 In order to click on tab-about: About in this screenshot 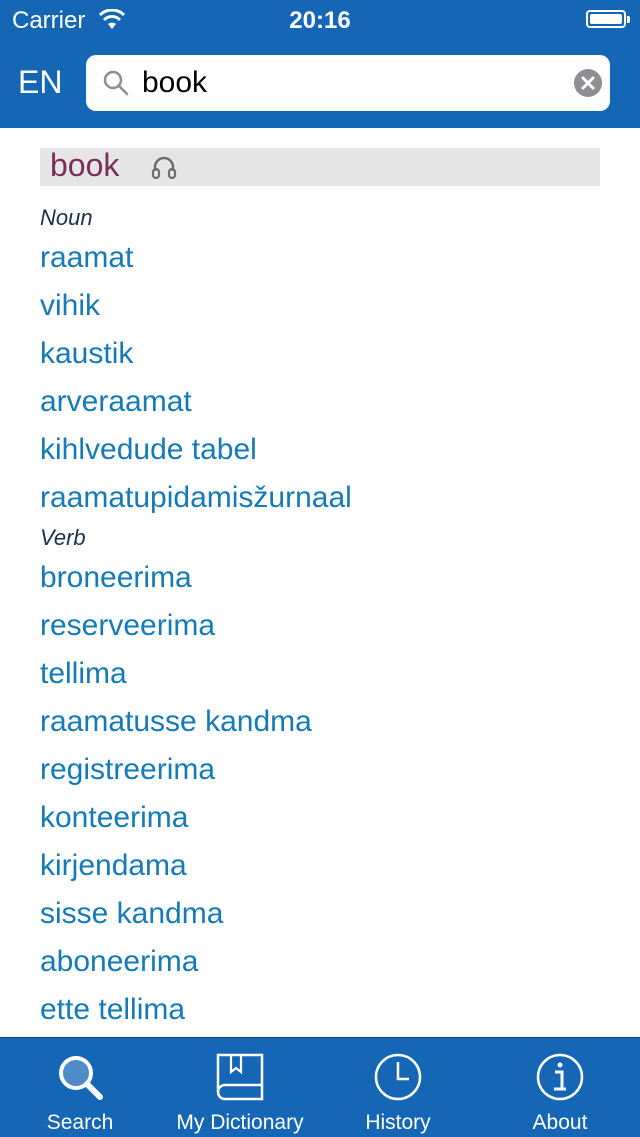, I will do `click(560, 1087)`.